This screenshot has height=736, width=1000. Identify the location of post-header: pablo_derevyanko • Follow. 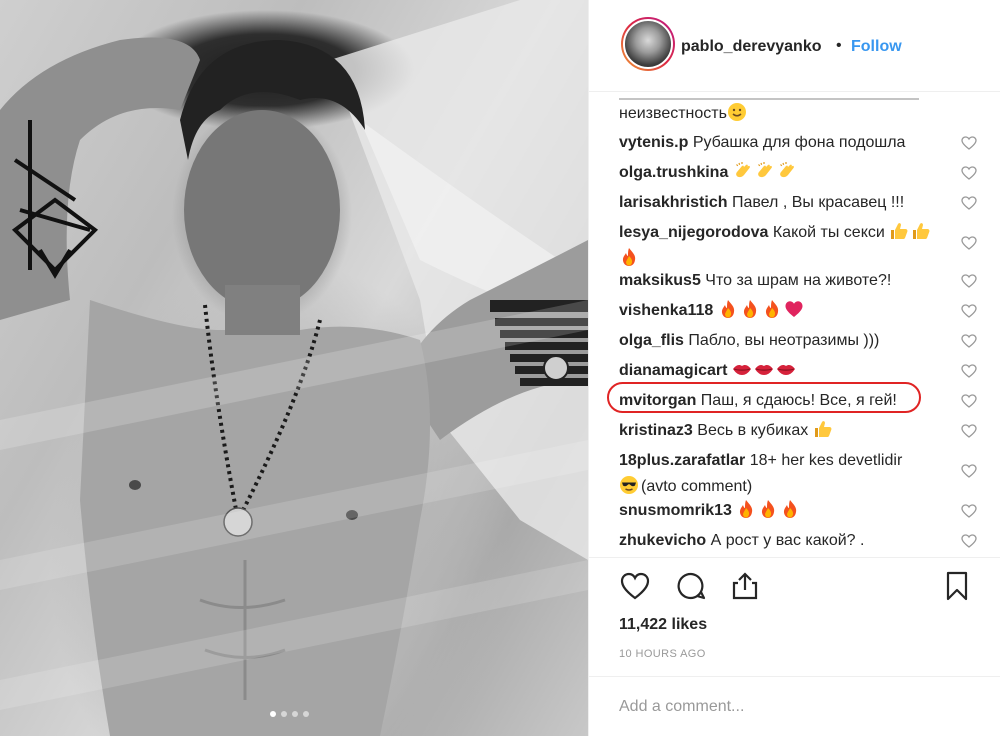
(794, 46).